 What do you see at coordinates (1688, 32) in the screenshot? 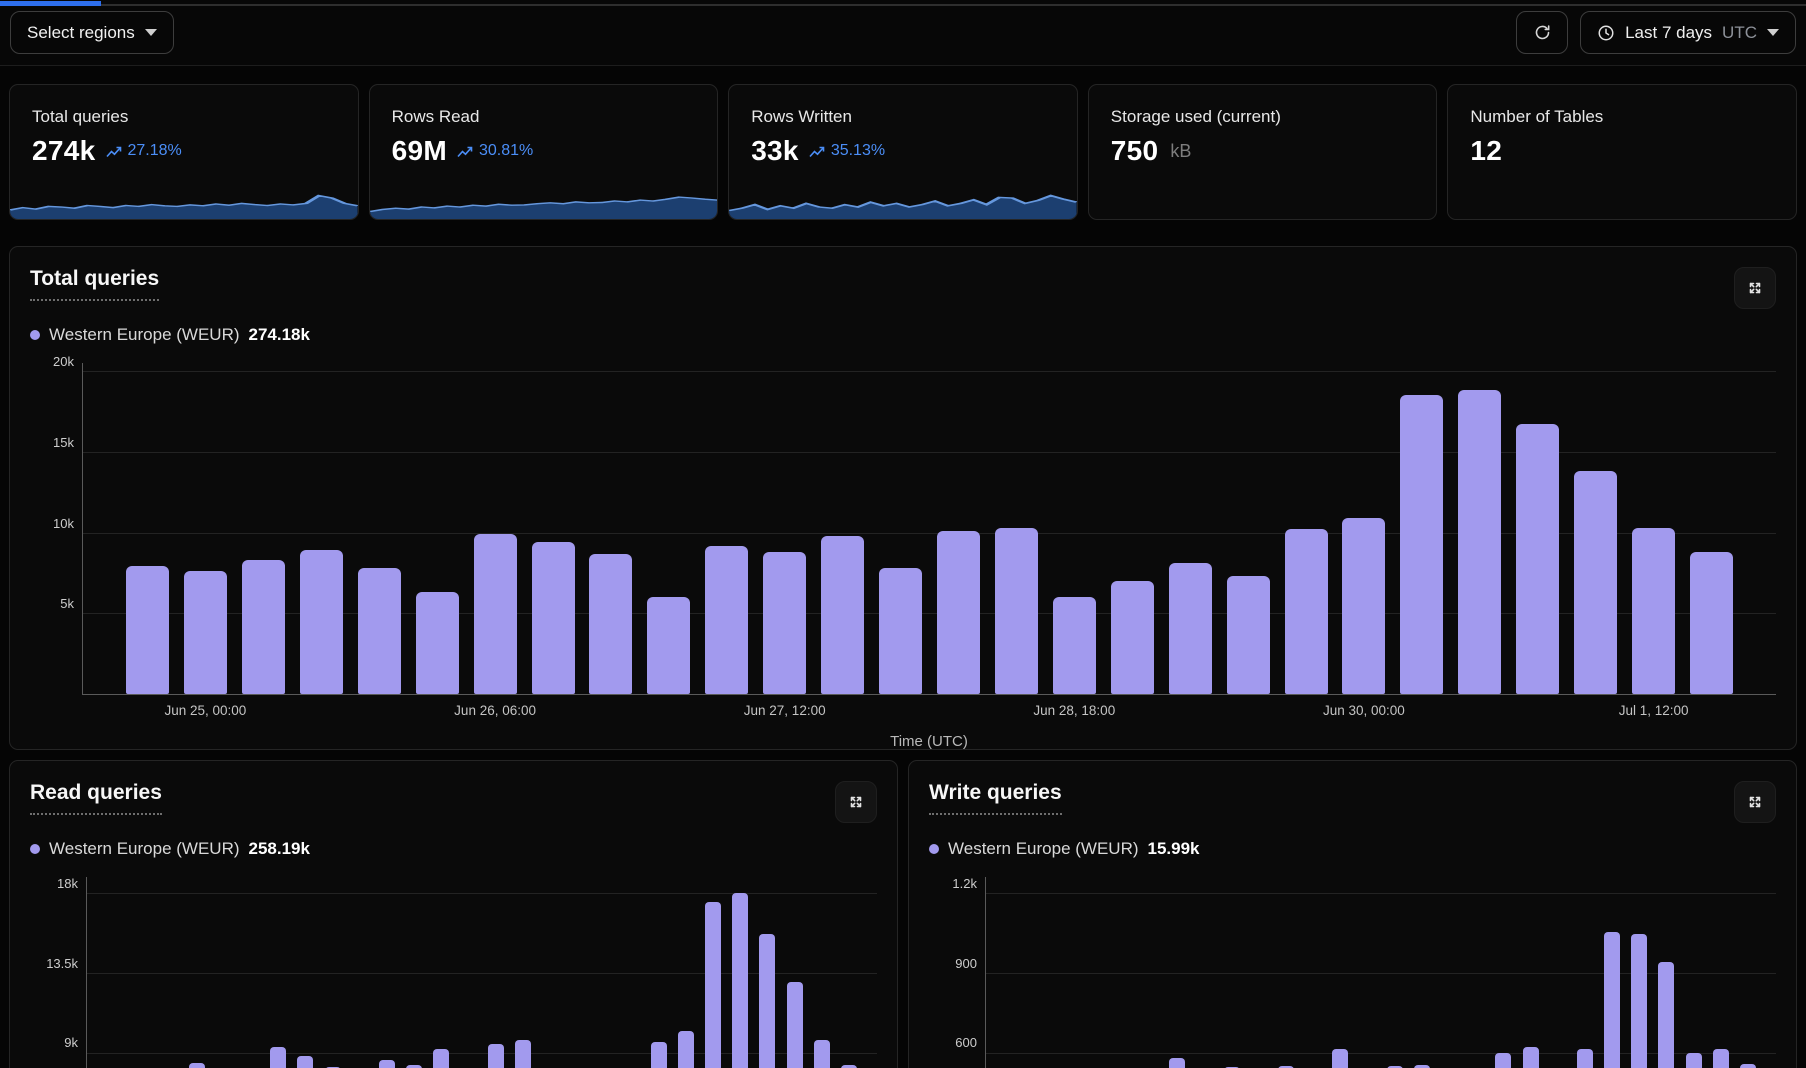
I see `time-range-dropdown: Last 7 days UTC` at bounding box center [1688, 32].